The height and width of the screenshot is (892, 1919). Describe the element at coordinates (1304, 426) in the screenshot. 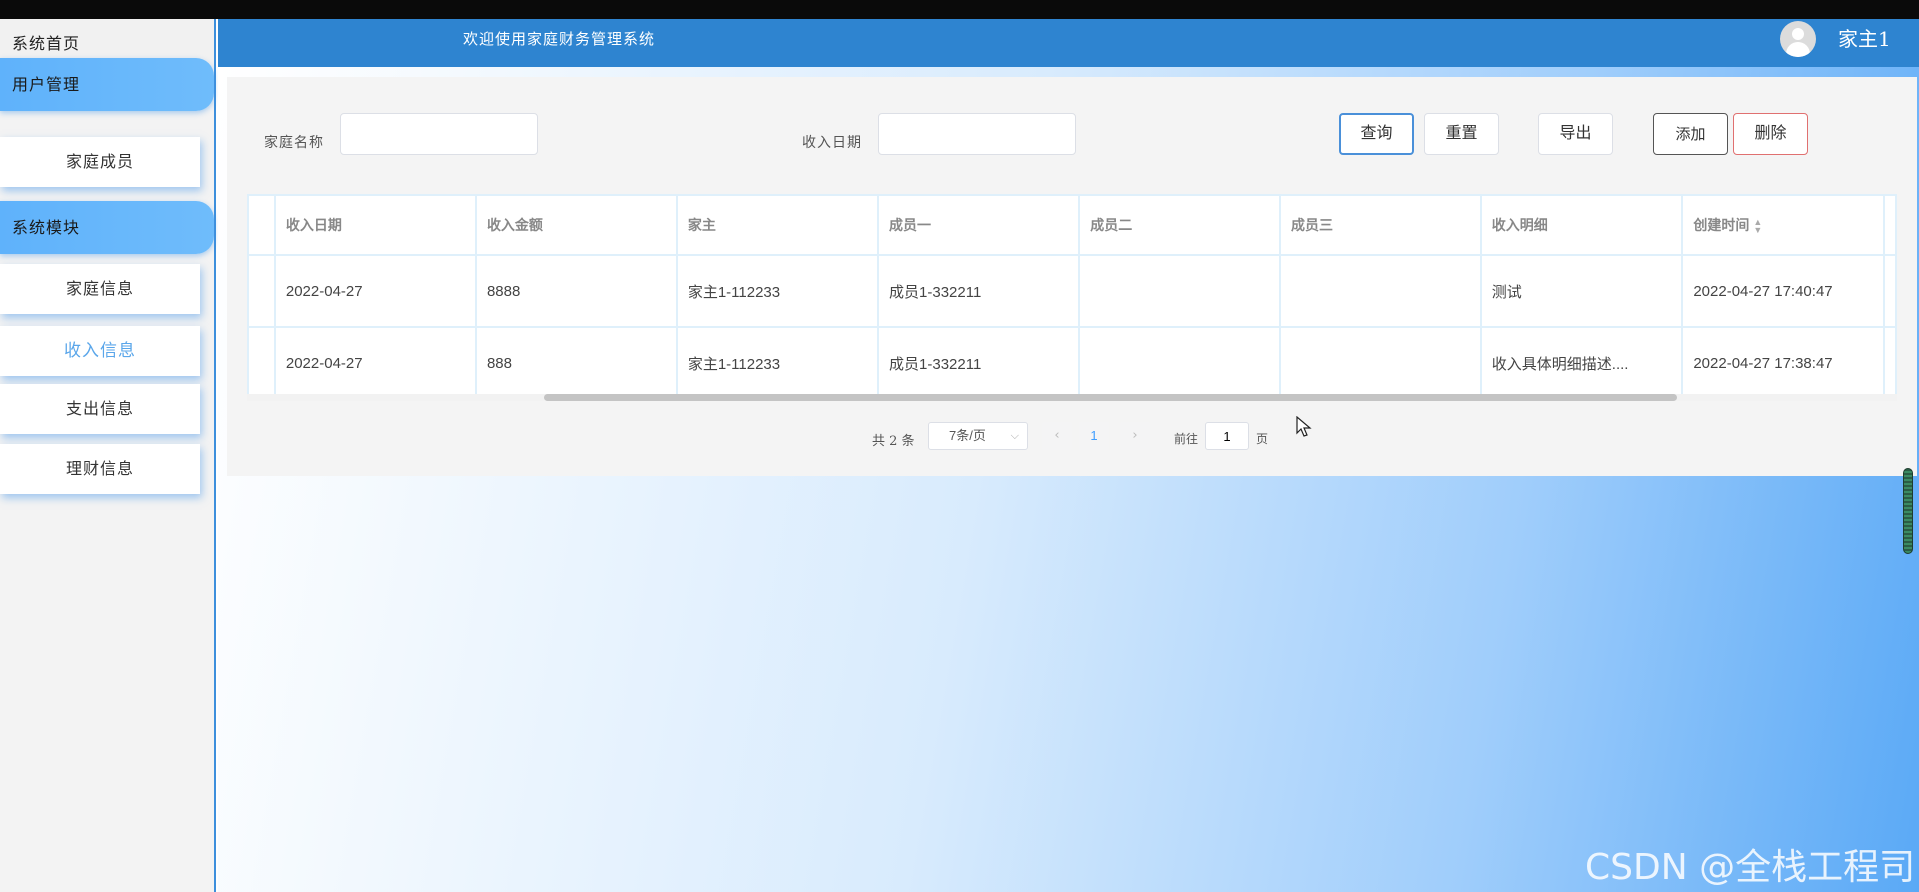

I see `mouse-cursor-icon` at that location.